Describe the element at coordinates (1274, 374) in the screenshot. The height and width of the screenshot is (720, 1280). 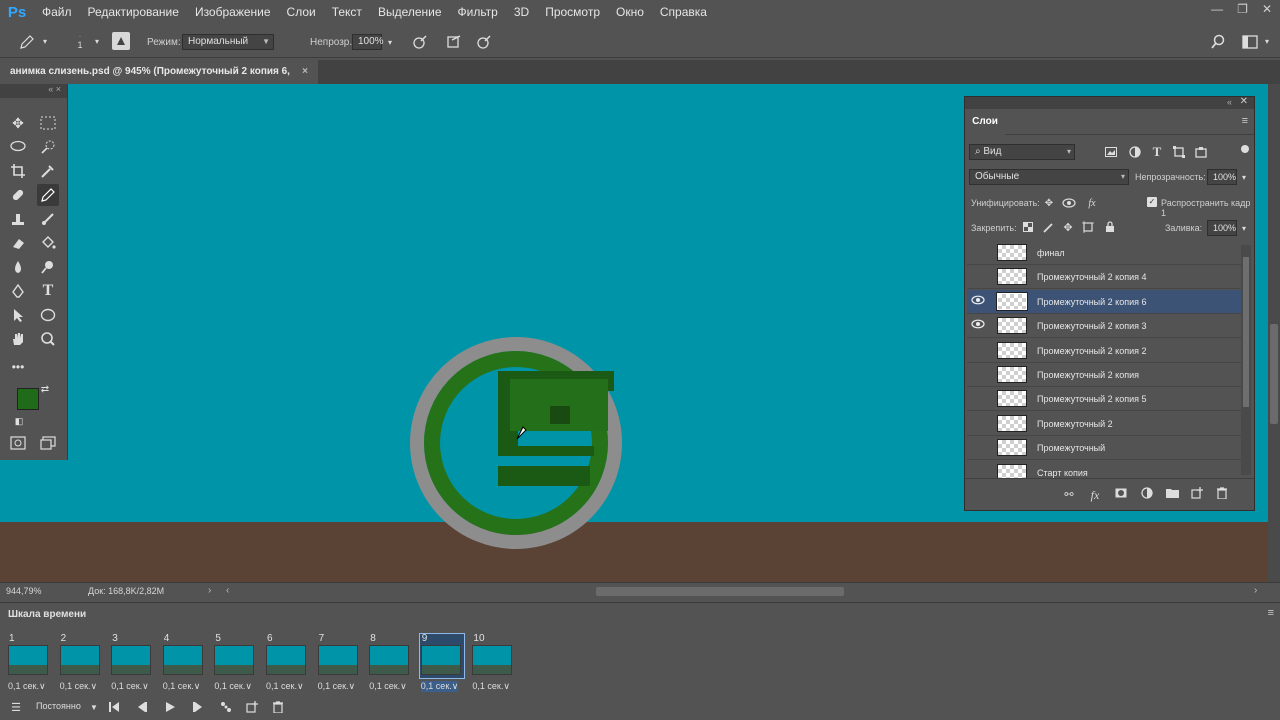
I see `vertical-scroll-thumb` at that location.